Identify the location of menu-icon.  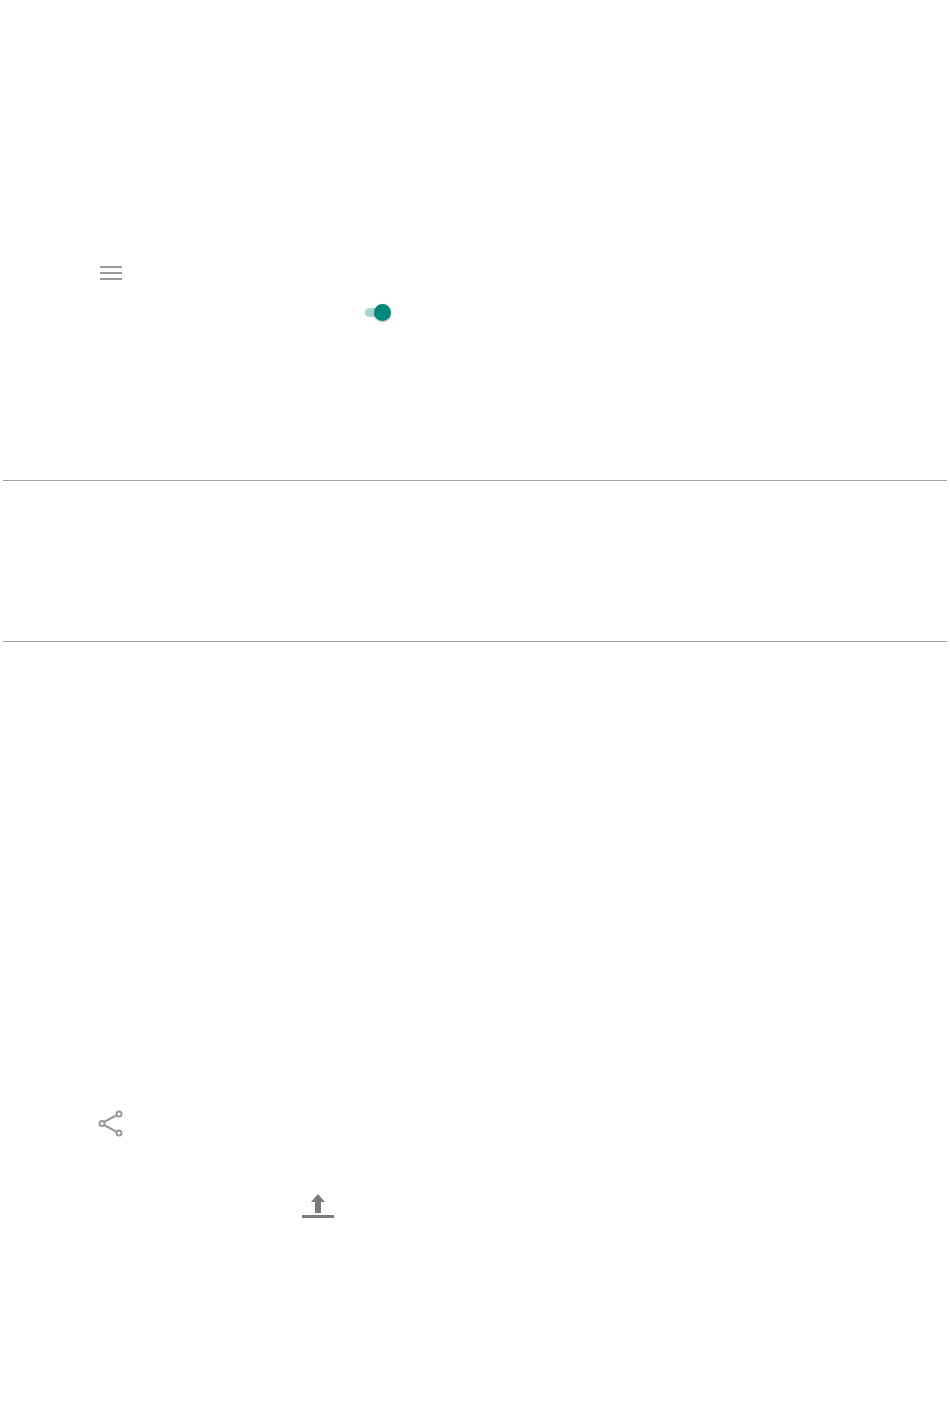
(111, 272).